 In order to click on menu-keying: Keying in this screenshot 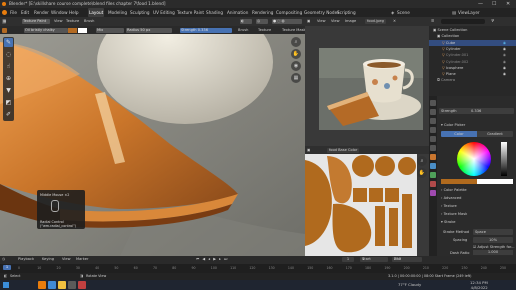, I will do `click(48, 259)`.